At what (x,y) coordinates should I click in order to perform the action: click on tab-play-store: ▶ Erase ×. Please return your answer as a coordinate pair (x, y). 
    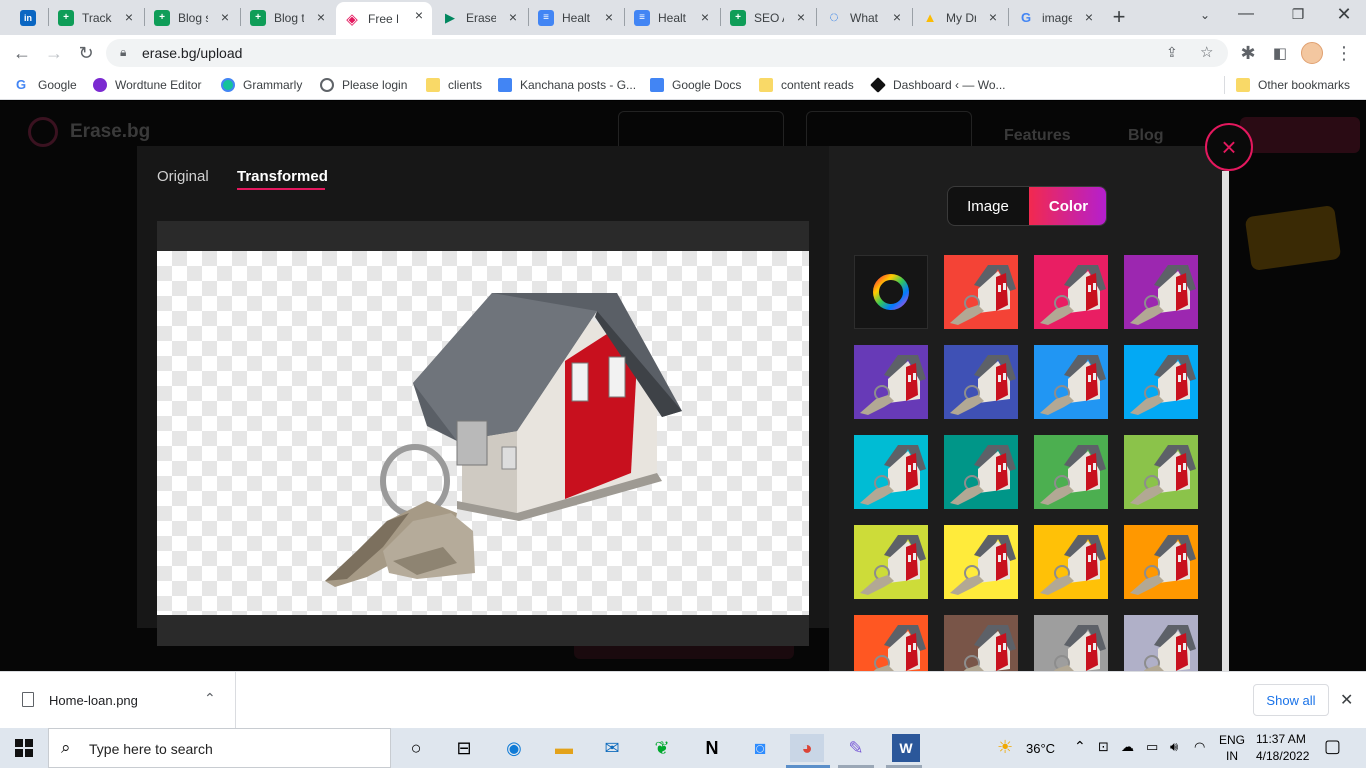
    Looking at the image, I should click on (480, 17).